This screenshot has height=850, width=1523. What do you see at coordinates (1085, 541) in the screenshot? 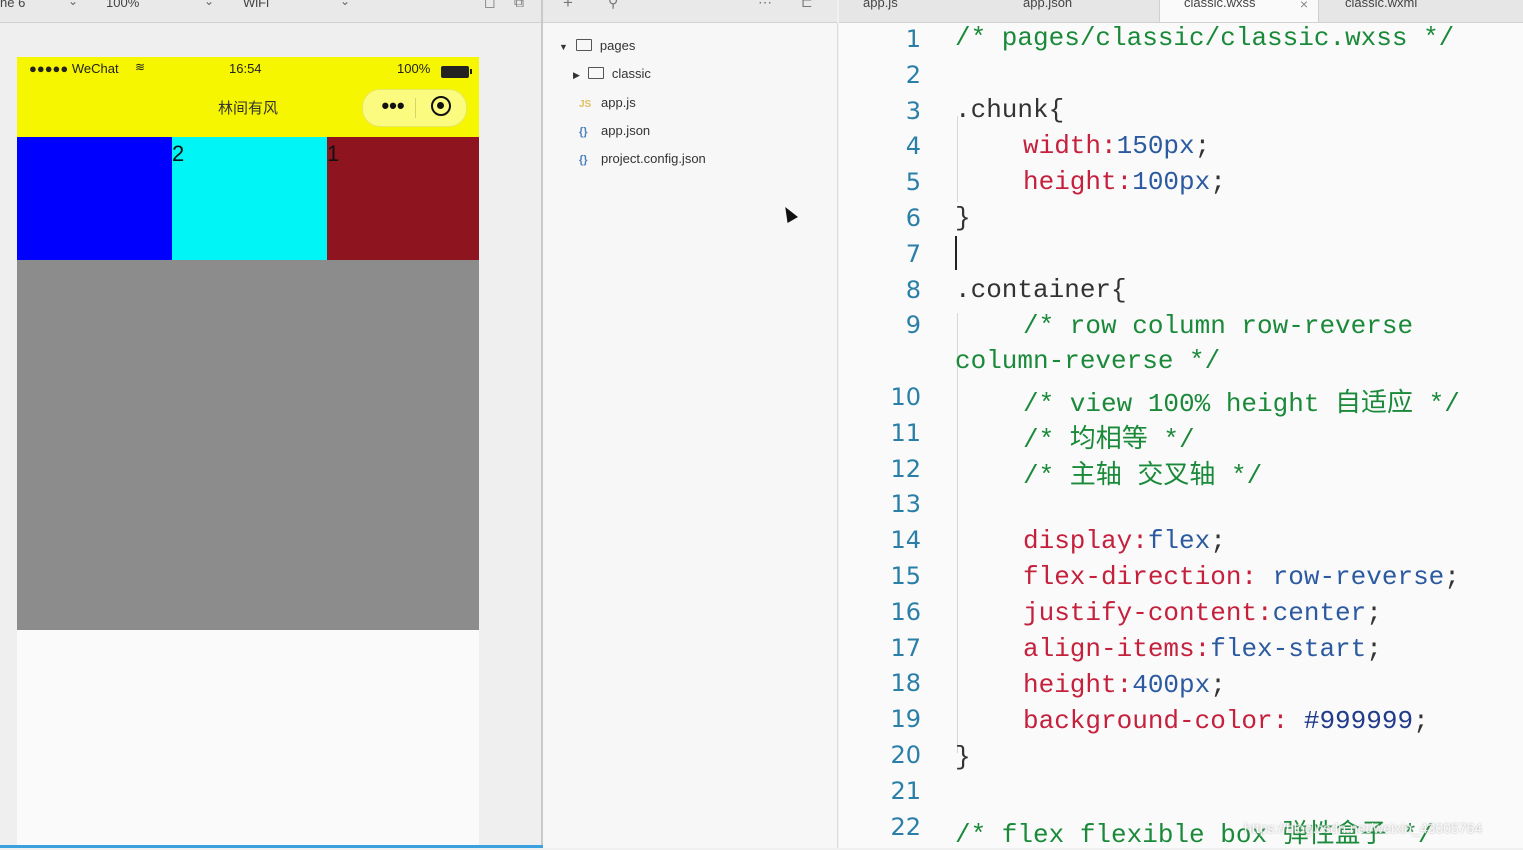
I see `css-property: display:` at bounding box center [1085, 541].